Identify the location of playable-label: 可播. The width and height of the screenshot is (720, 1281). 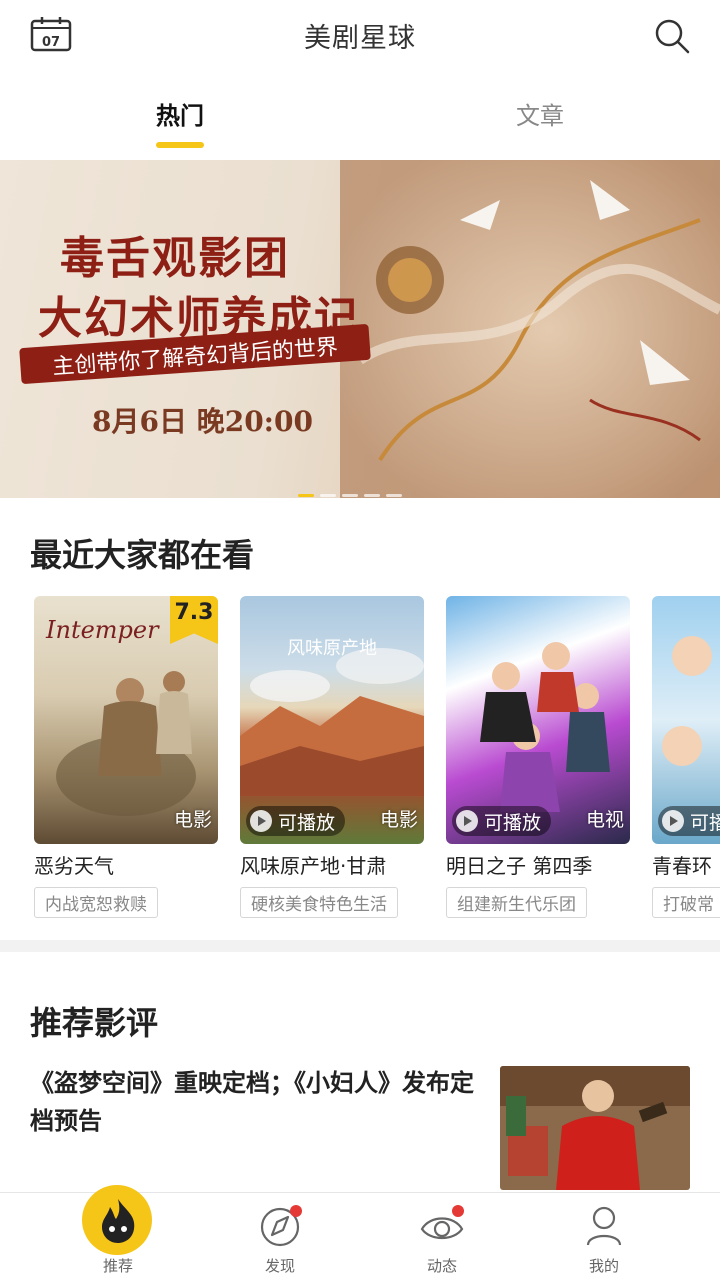
(705, 822).